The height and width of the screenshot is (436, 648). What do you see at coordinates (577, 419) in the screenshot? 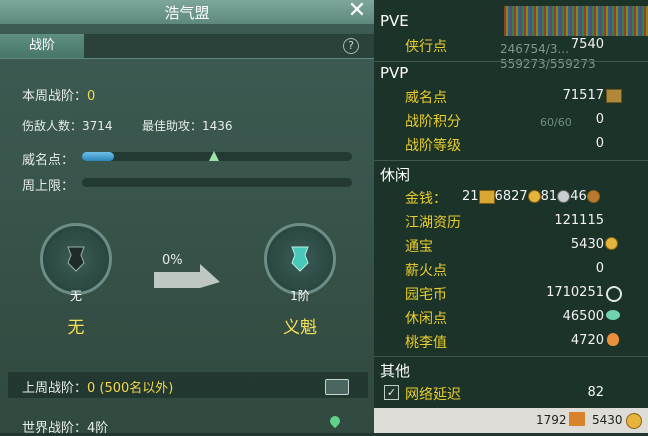
I see `voucher-icon` at bounding box center [577, 419].